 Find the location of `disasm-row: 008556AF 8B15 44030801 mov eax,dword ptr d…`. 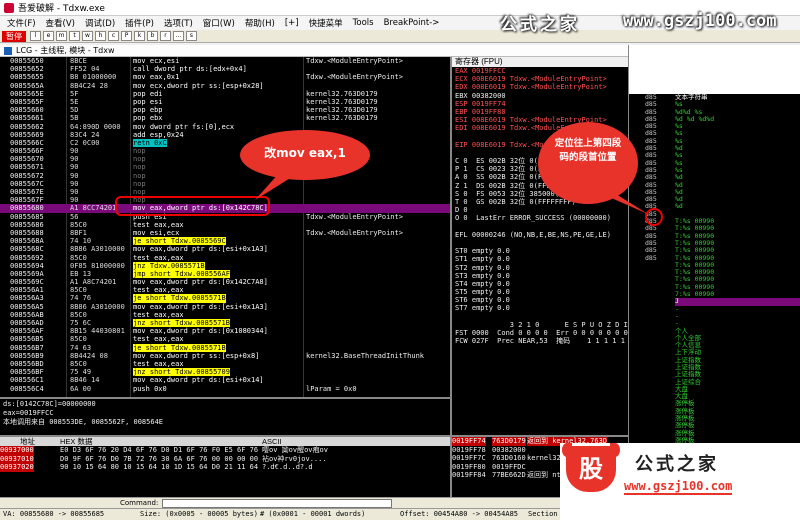

disasm-row: 008556AF 8B15 44030801 mov eax,dword ptr d… is located at coordinates (225, 331).